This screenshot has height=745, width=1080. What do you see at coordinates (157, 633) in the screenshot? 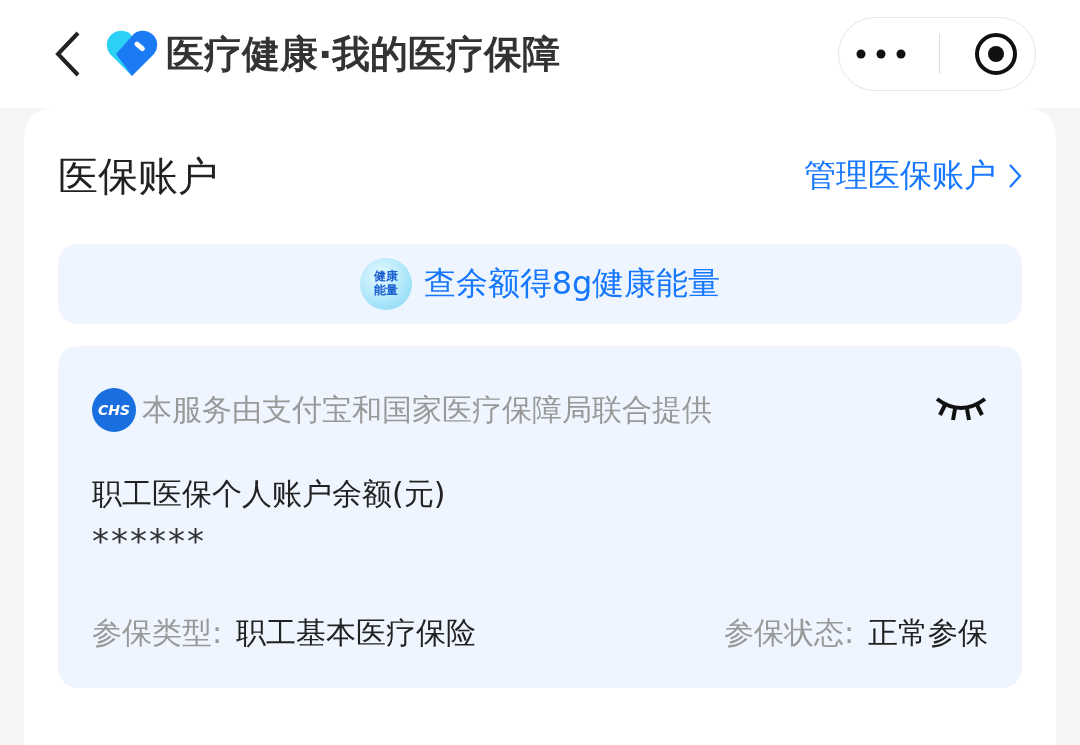
I see `field-label: 参保类型:` at bounding box center [157, 633].